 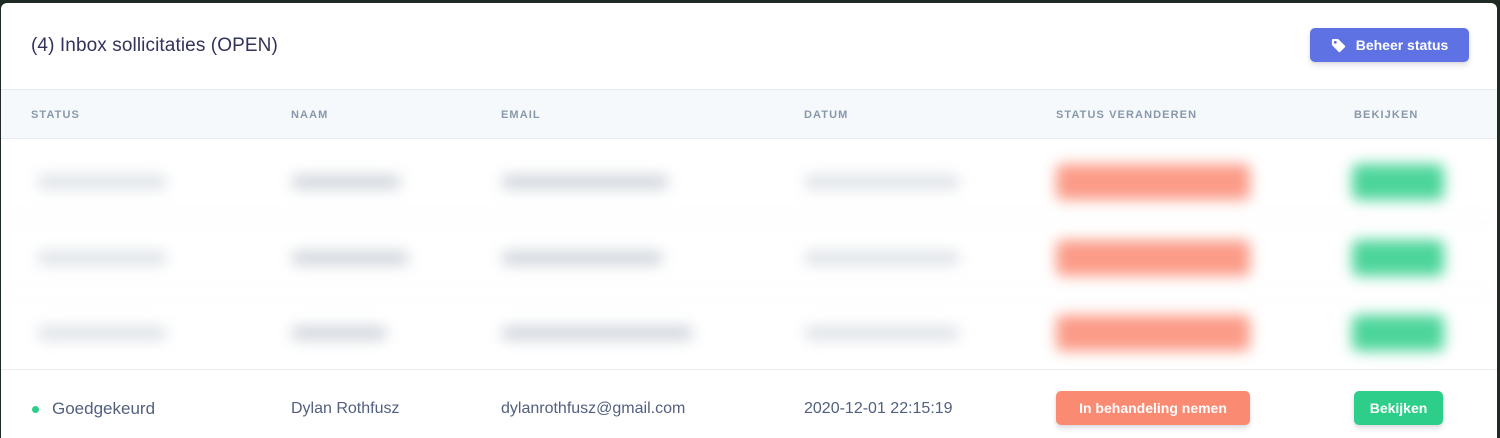 What do you see at coordinates (1398, 408) in the screenshot?
I see `view-button: Bekijken` at bounding box center [1398, 408].